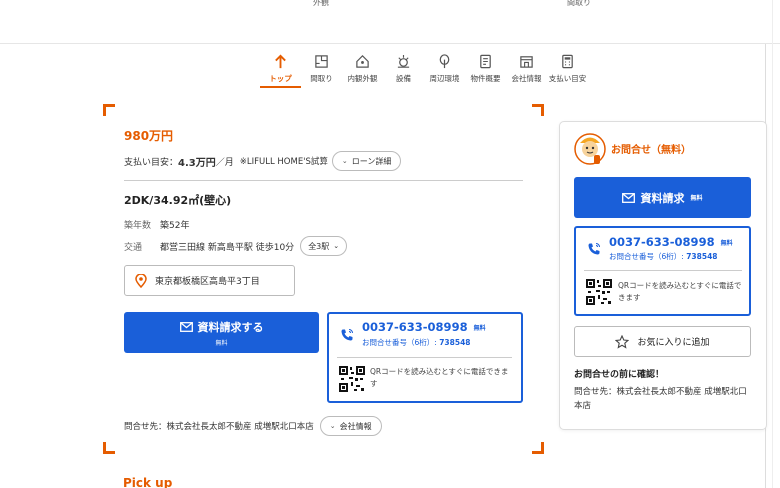 The height and width of the screenshot is (488, 780). I want to click on tab-label: 物件概要, so click(485, 78).